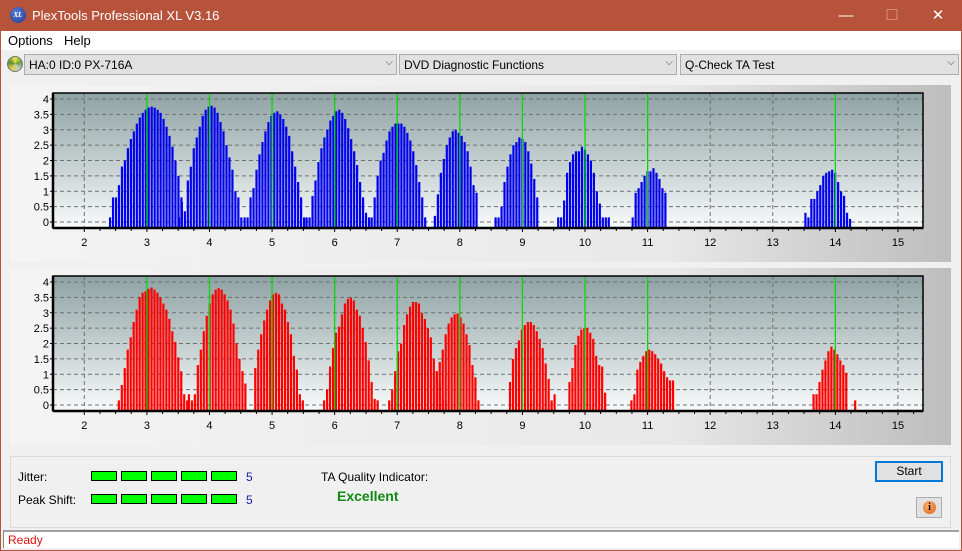  What do you see at coordinates (846, 15) in the screenshot?
I see `minimize-button: —` at bounding box center [846, 15].